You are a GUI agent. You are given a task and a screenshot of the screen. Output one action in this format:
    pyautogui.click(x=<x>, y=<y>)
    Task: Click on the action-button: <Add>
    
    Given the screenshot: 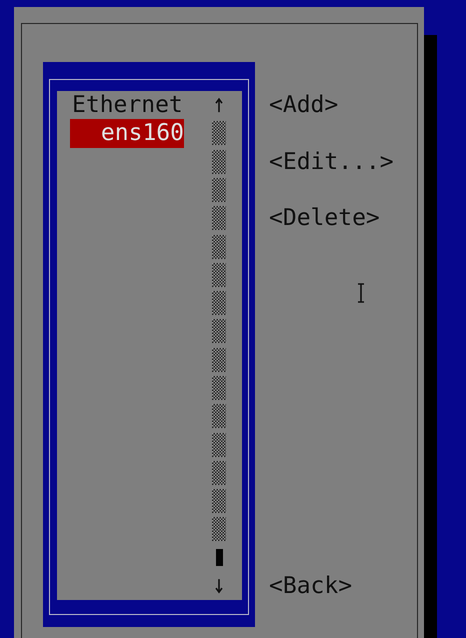 What is the action you would take?
    pyautogui.click(x=303, y=105)
    